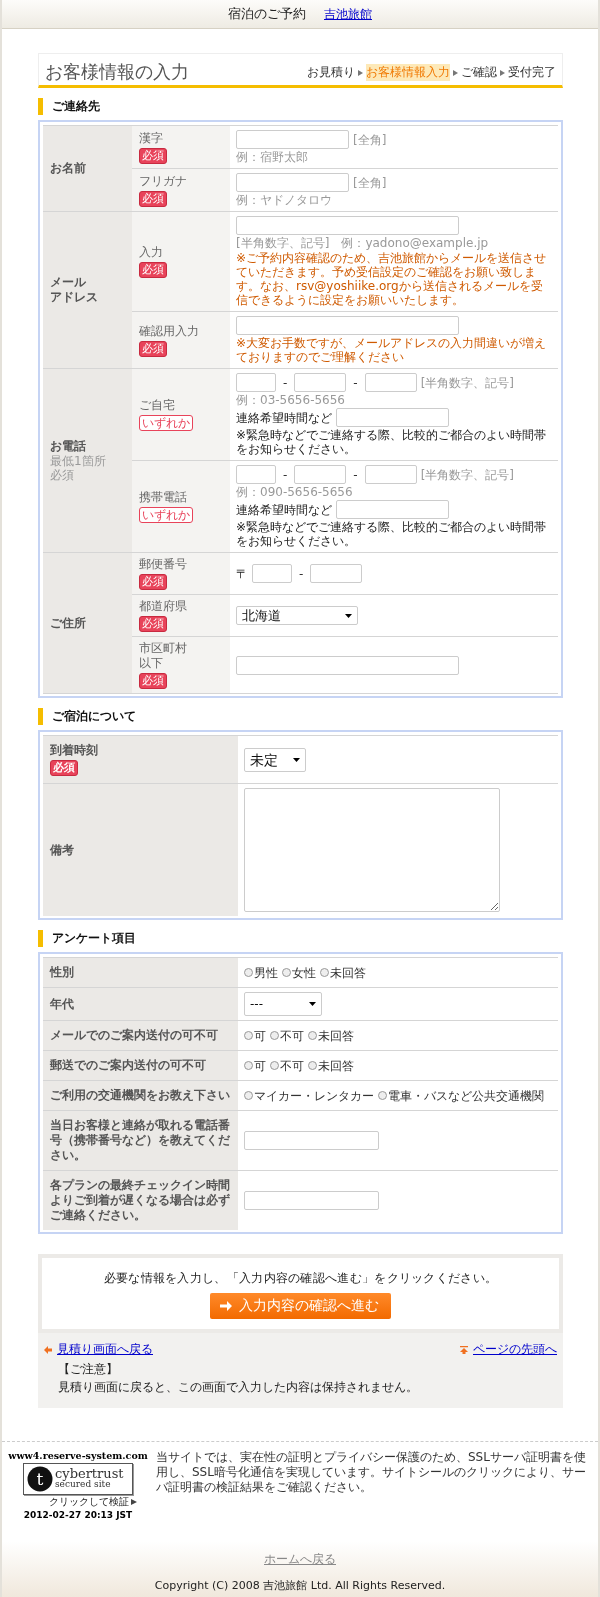  Describe the element at coordinates (105, 1349) in the screenshot. I see `back-link: 見積り画面へ戻る` at that location.